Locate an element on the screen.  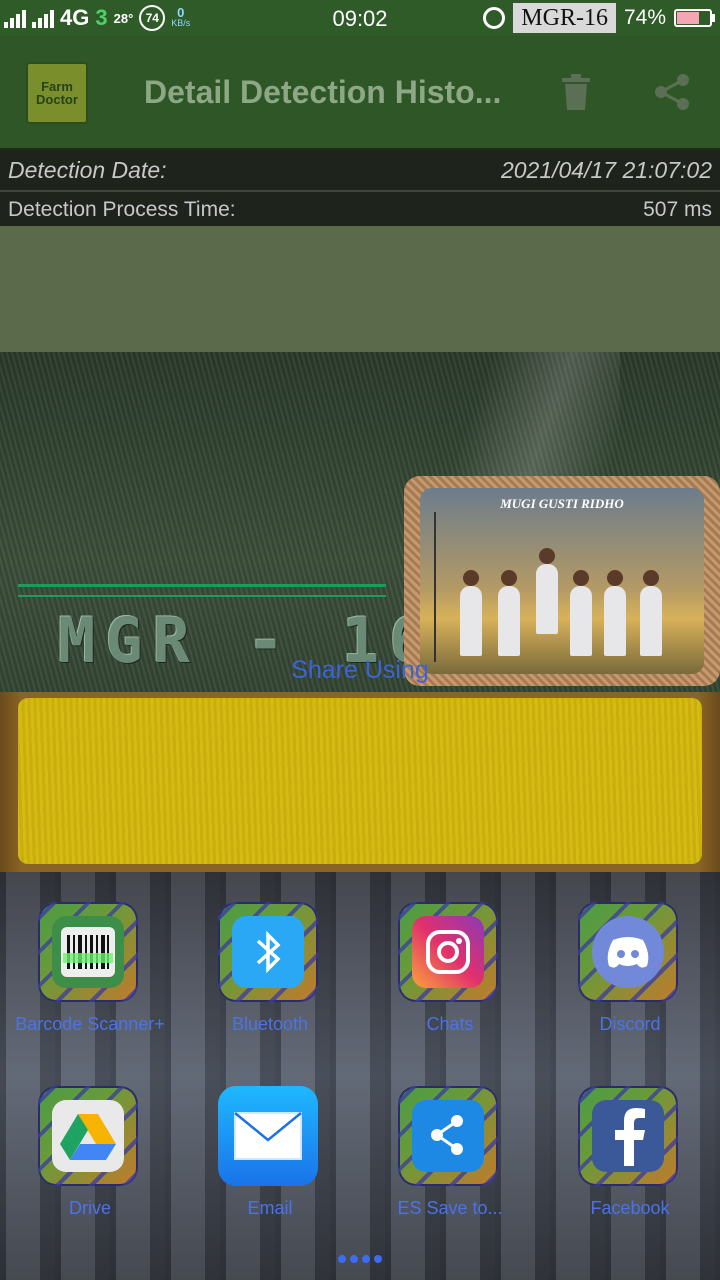
share-app-chats: Chats is located at coordinates (450, 957).